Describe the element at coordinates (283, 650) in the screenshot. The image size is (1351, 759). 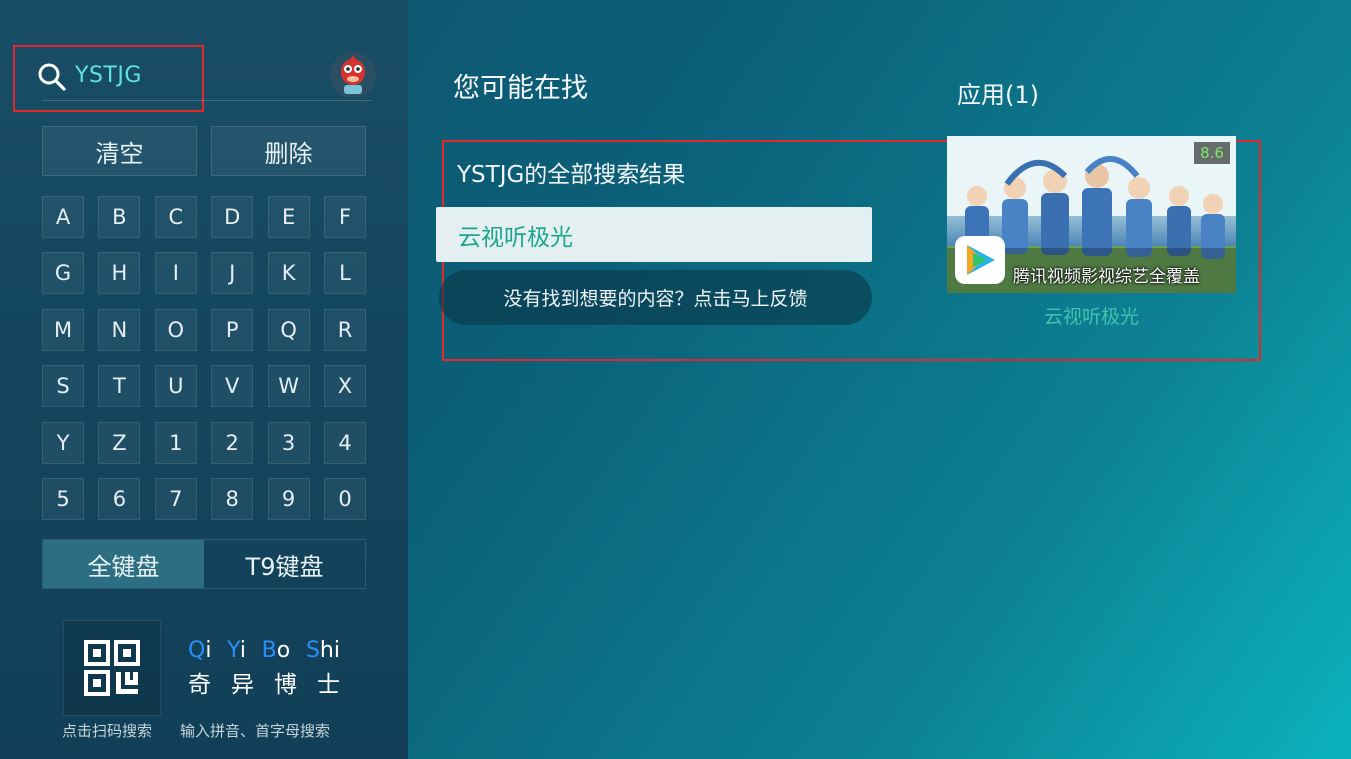
I see `logo-pinyin-rest: o` at that location.